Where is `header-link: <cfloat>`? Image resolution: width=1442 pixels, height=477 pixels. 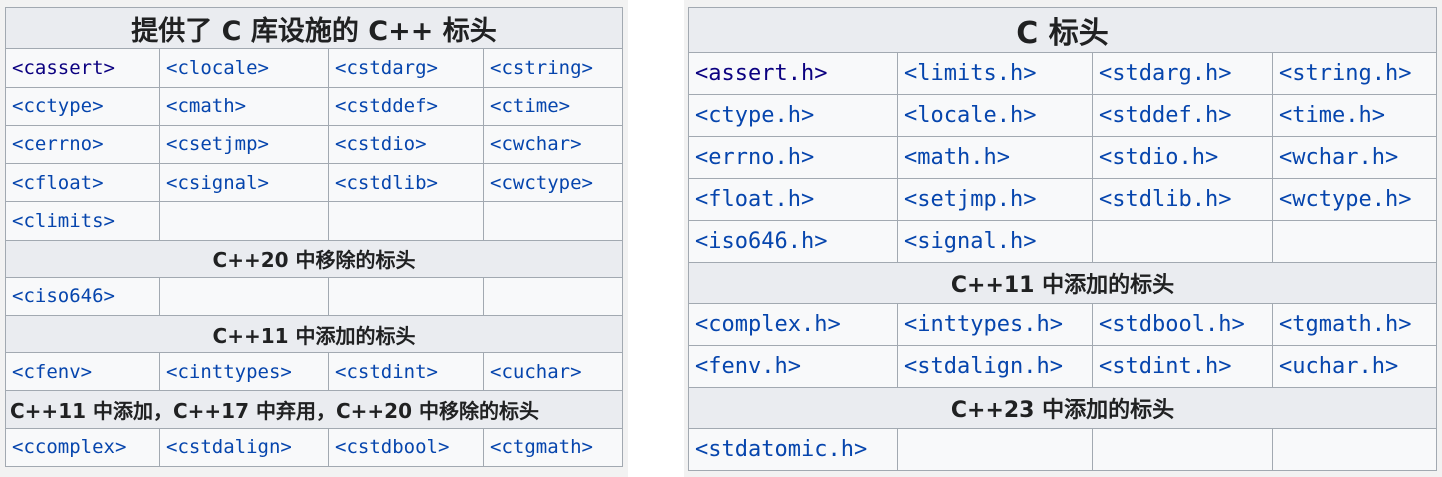
header-link: <cfloat> is located at coordinates (58, 183).